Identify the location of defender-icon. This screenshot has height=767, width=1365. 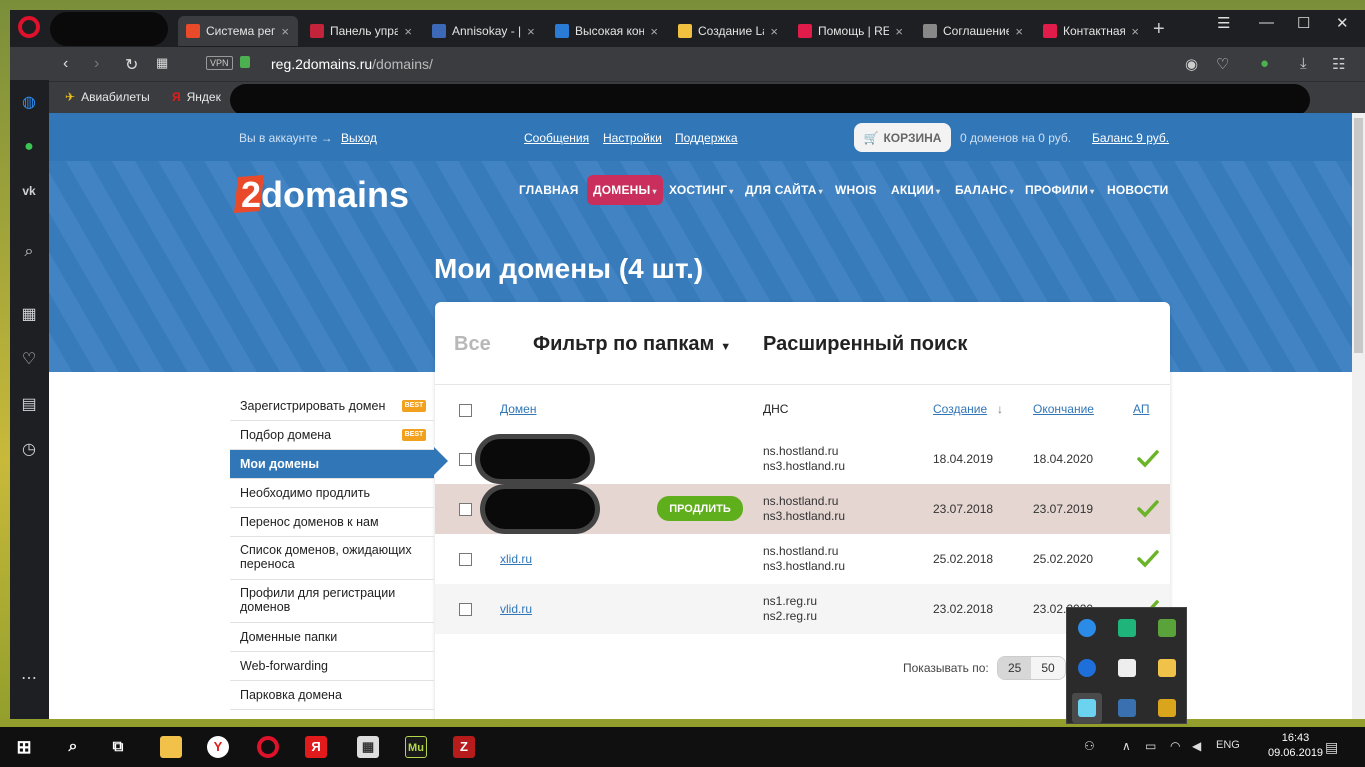
(1167, 668).